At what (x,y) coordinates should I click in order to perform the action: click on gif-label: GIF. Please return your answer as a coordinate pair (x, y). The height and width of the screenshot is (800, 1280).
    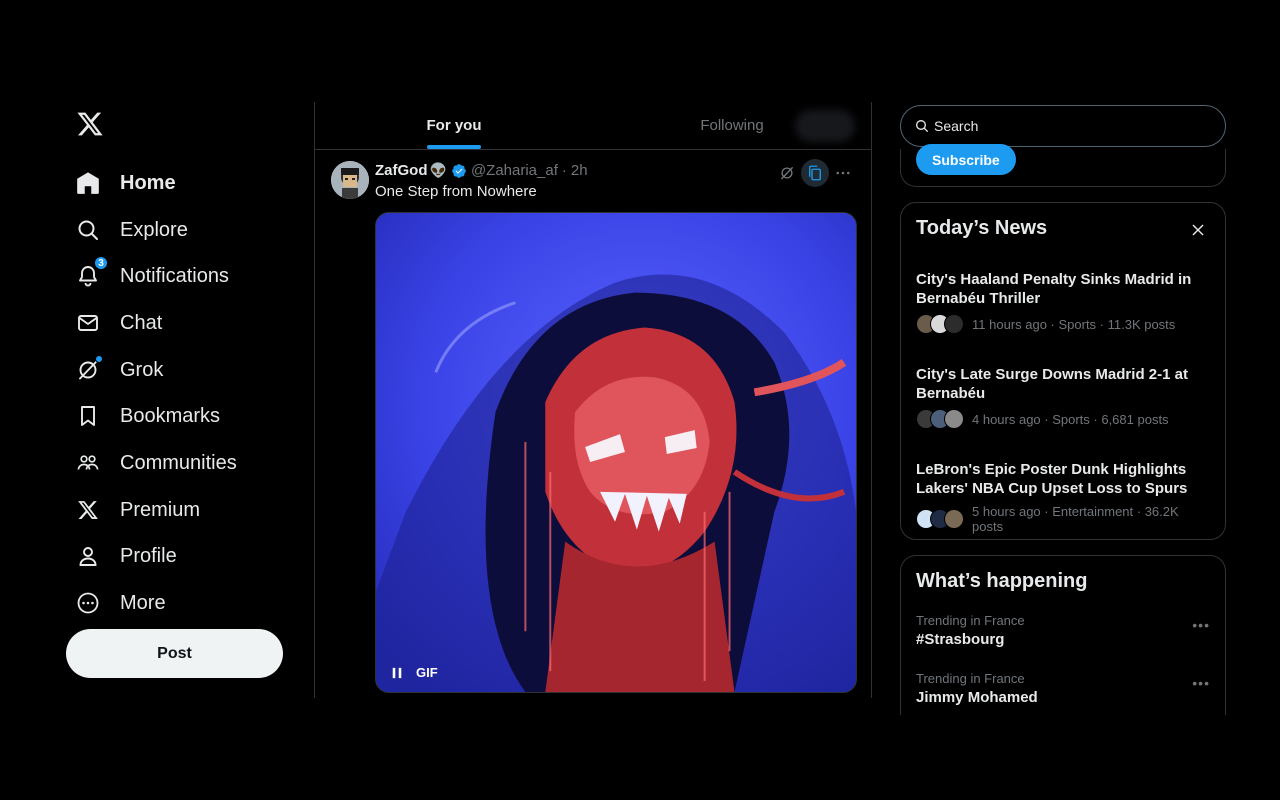
    Looking at the image, I should click on (427, 672).